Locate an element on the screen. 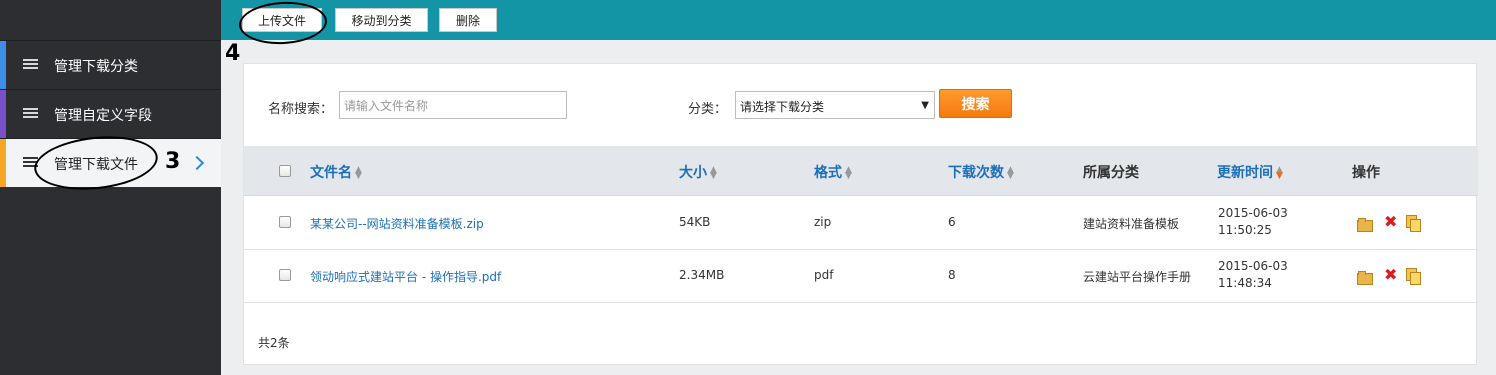  column-size: 大小 ▲ ▼ is located at coordinates (698, 172).